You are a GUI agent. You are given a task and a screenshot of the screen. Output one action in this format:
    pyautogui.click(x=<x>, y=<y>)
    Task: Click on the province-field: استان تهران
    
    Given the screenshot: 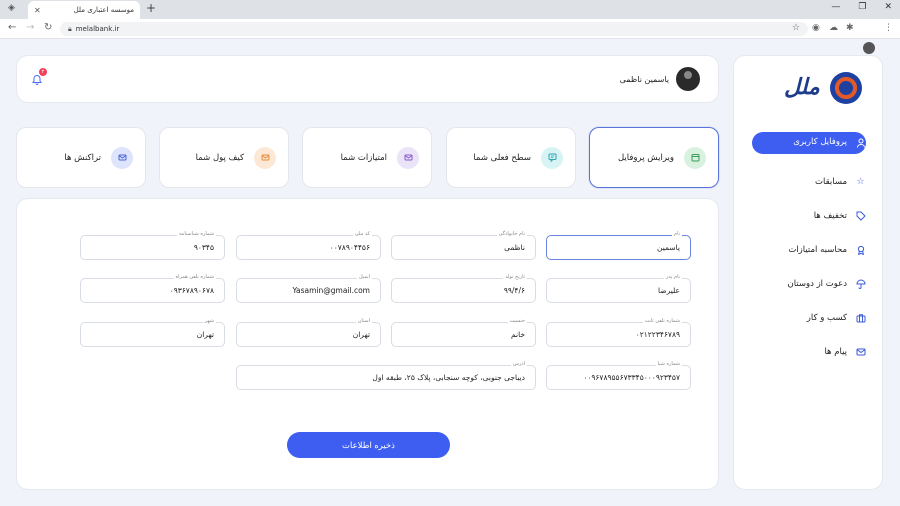 What is the action you would take?
    pyautogui.click(x=308, y=332)
    